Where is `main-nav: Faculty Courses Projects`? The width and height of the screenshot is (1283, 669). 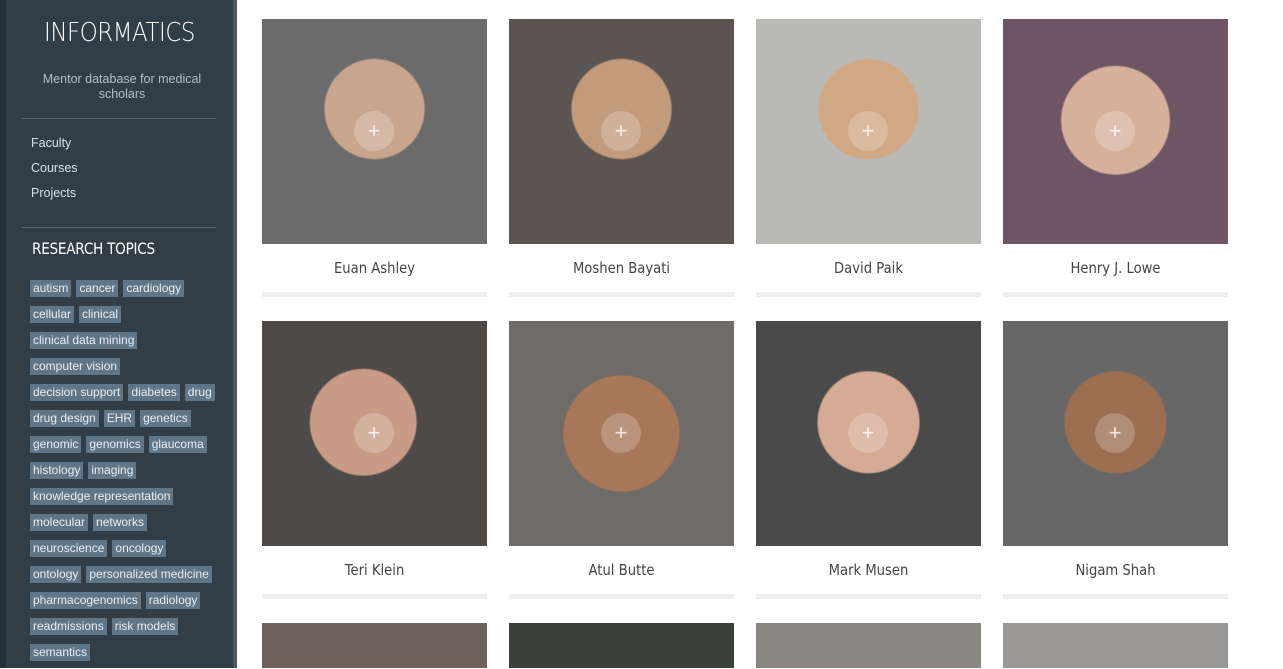
main-nav: Faculty Courses Projects is located at coordinates (54, 173).